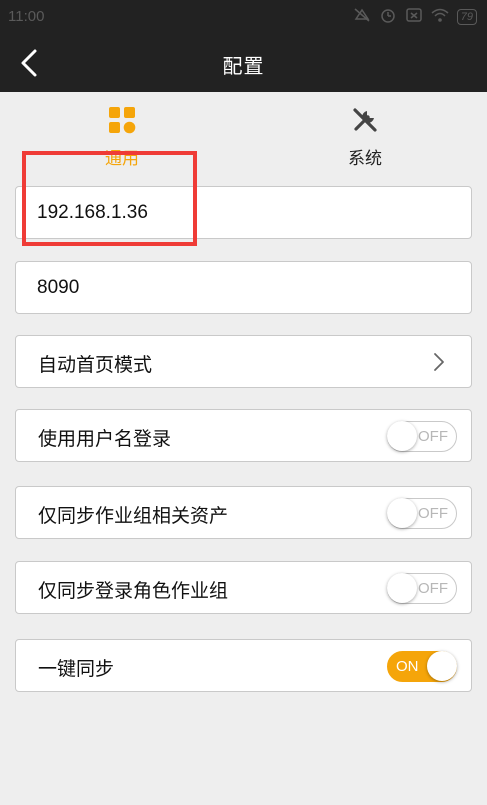 Image resolution: width=487 pixels, height=805 pixels. What do you see at coordinates (105, 439) in the screenshot?
I see `username-login-label: 使用用户名登录` at bounding box center [105, 439].